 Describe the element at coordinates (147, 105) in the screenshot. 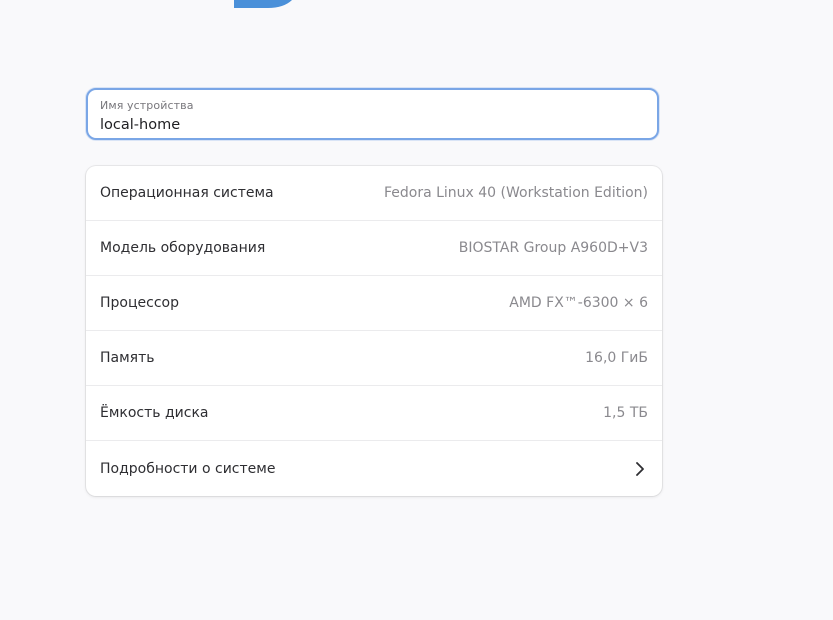

I see `device-name-label: Имя устройства` at that location.